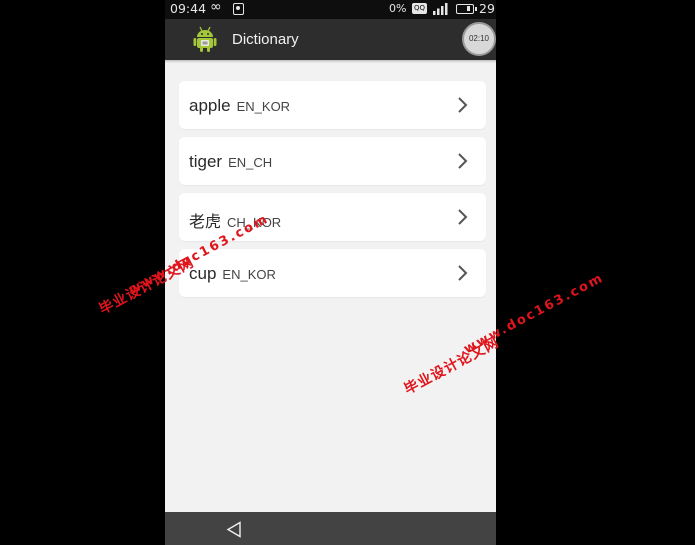 This screenshot has width=695, height=545. I want to click on item-text: apple EN_KOR, so click(239, 106).